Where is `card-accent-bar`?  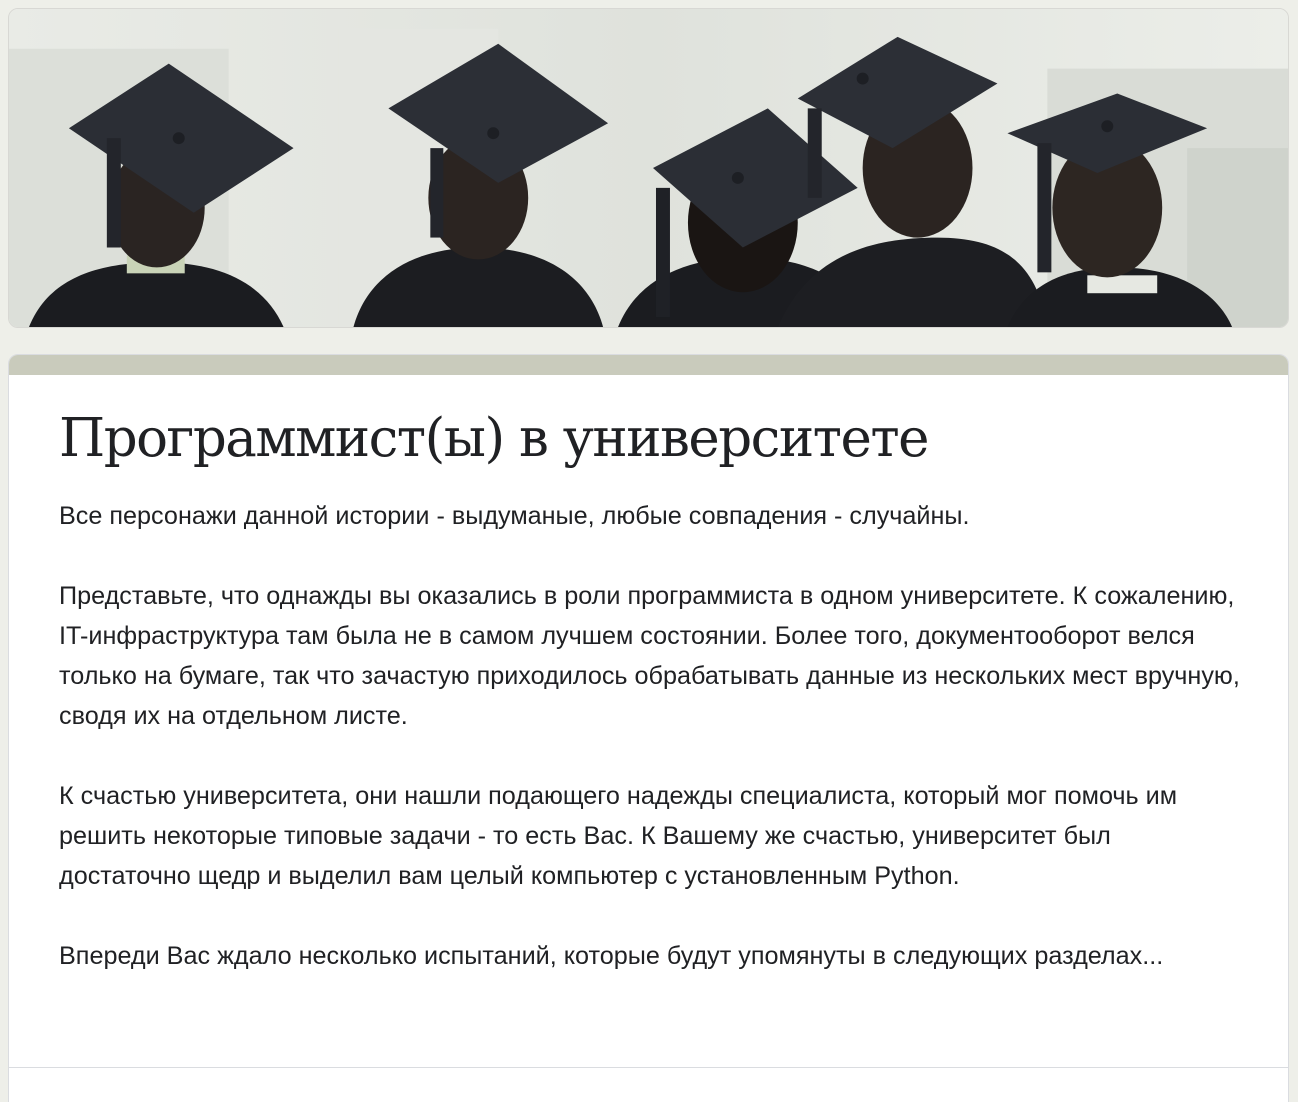 card-accent-bar is located at coordinates (648, 365).